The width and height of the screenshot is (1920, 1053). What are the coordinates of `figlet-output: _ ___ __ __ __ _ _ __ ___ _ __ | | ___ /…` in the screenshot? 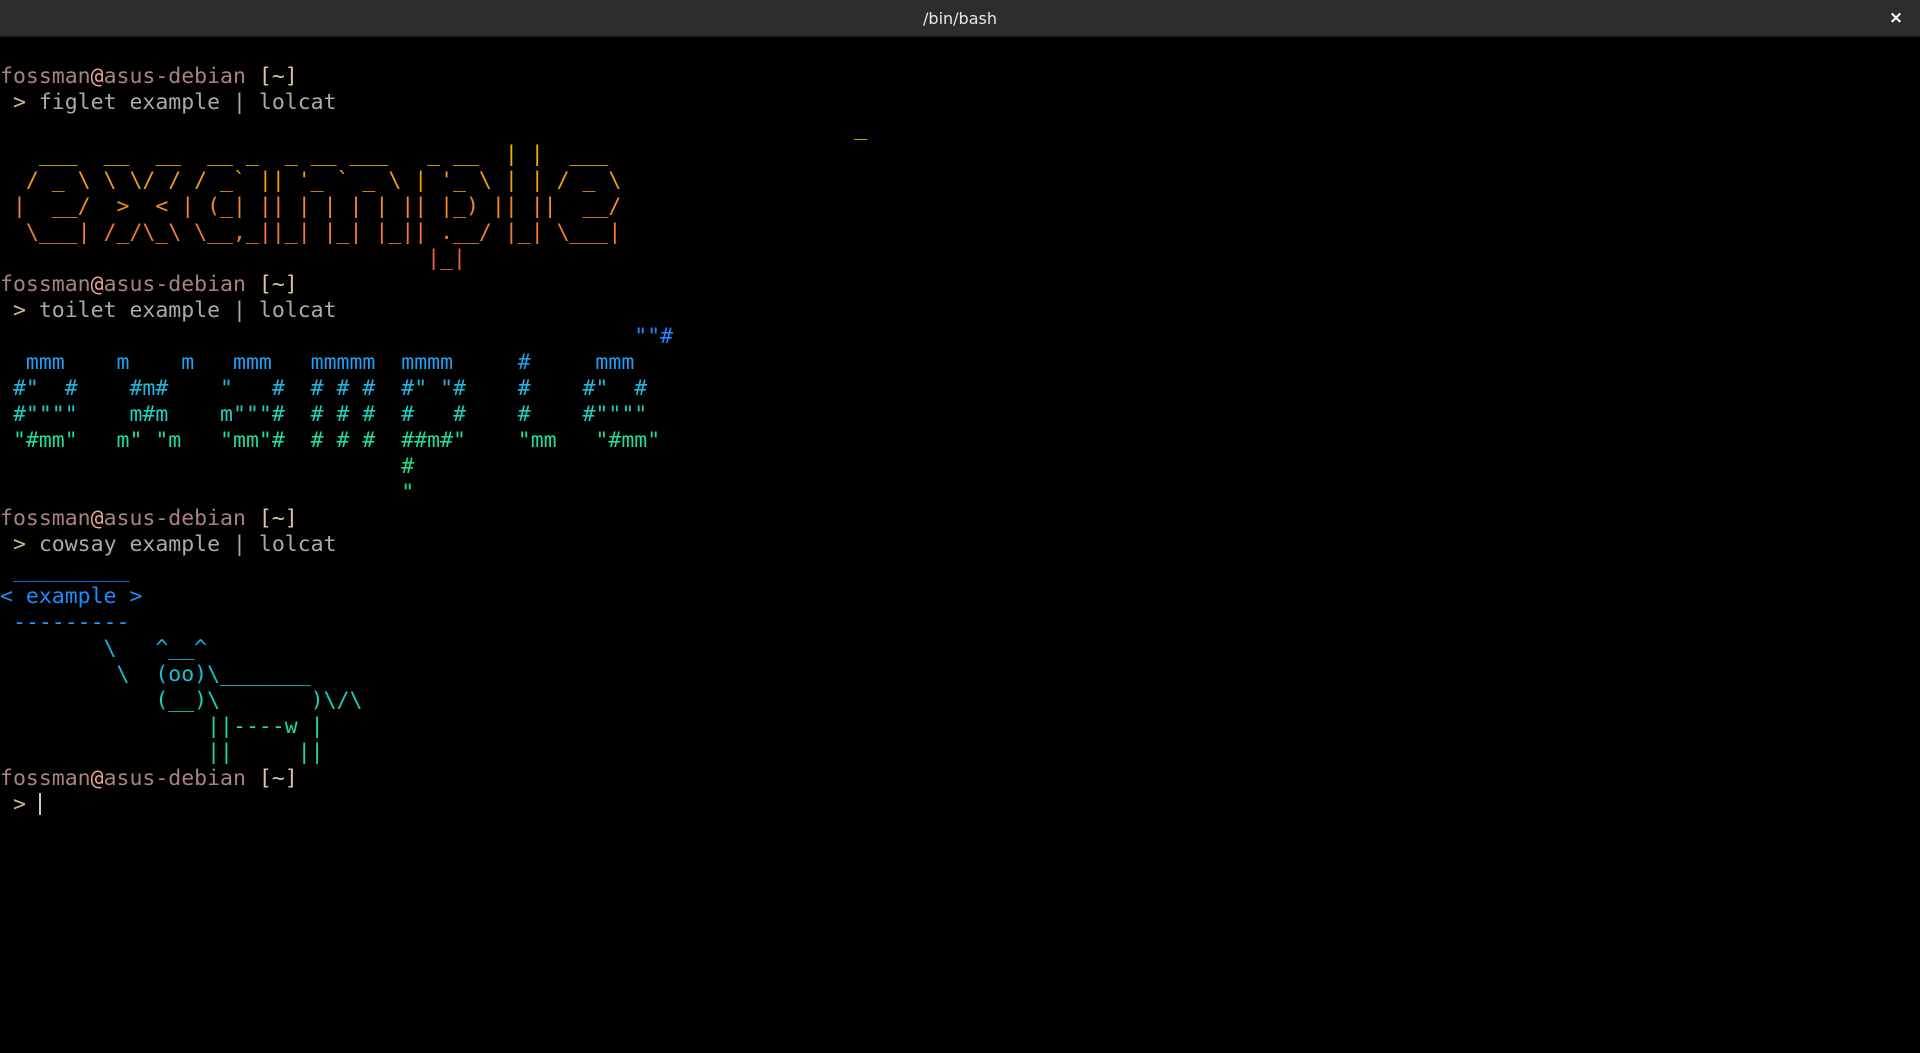 It's located at (960, 194).